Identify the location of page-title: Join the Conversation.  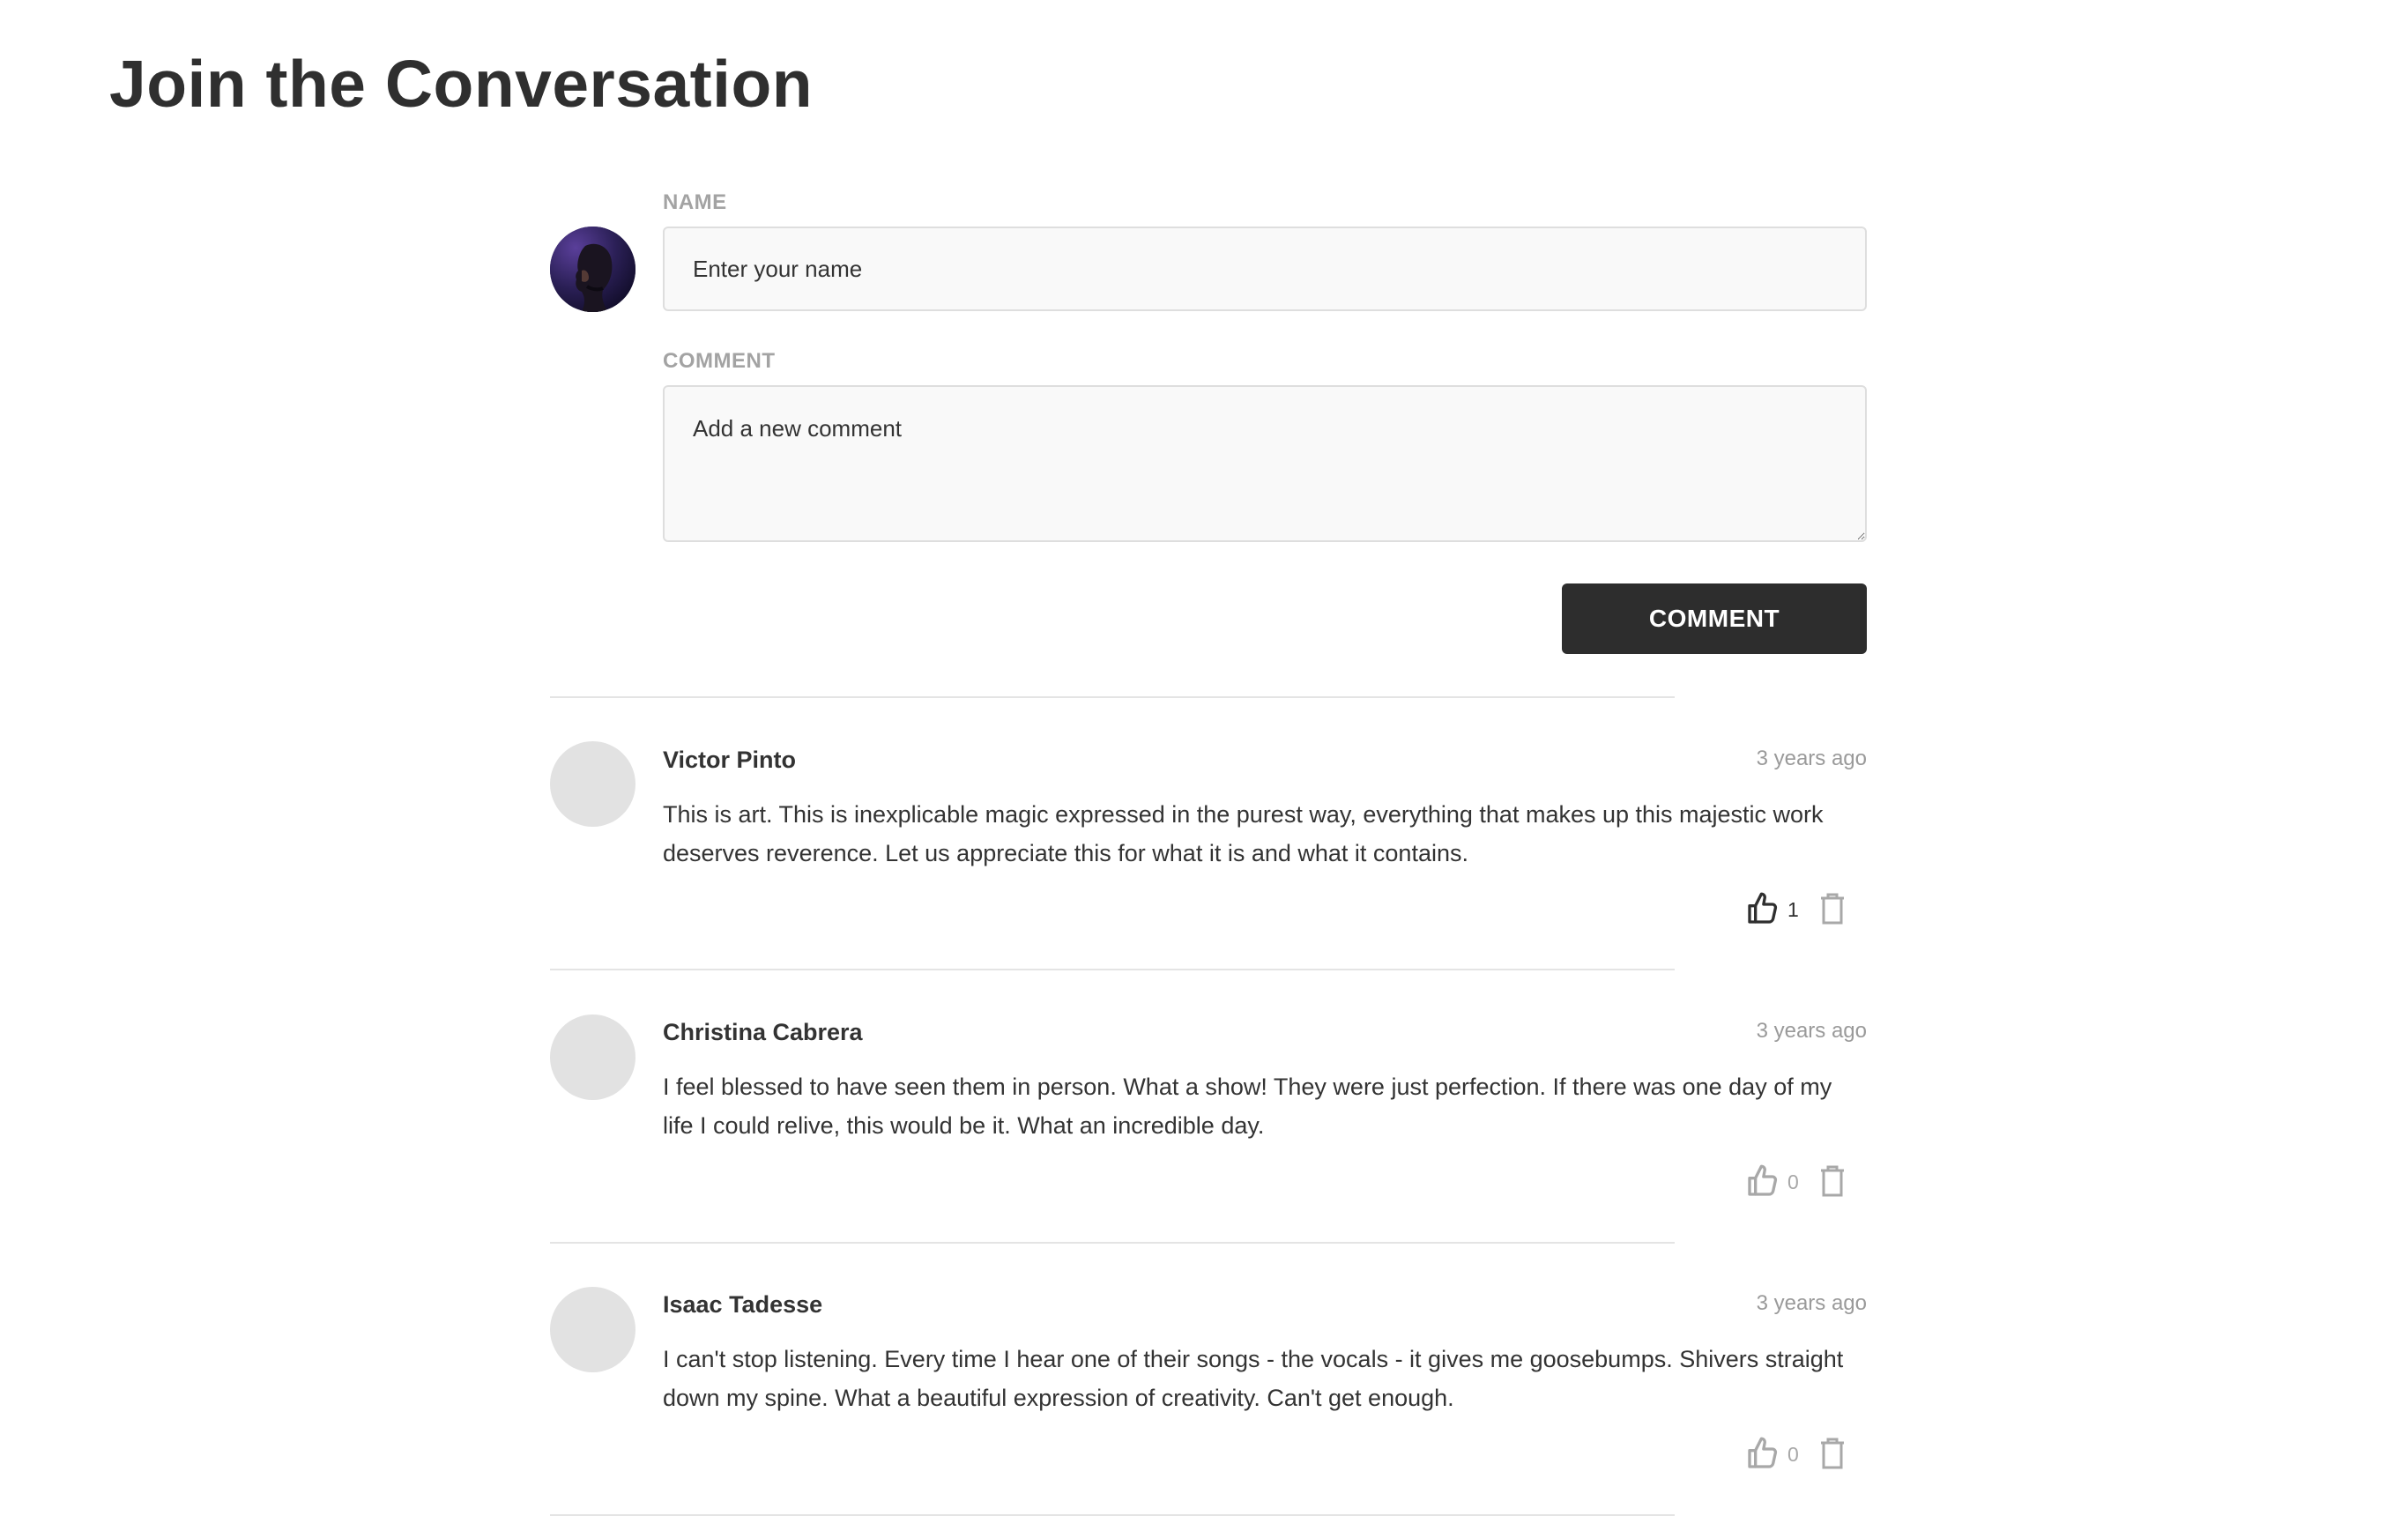
(461, 84).